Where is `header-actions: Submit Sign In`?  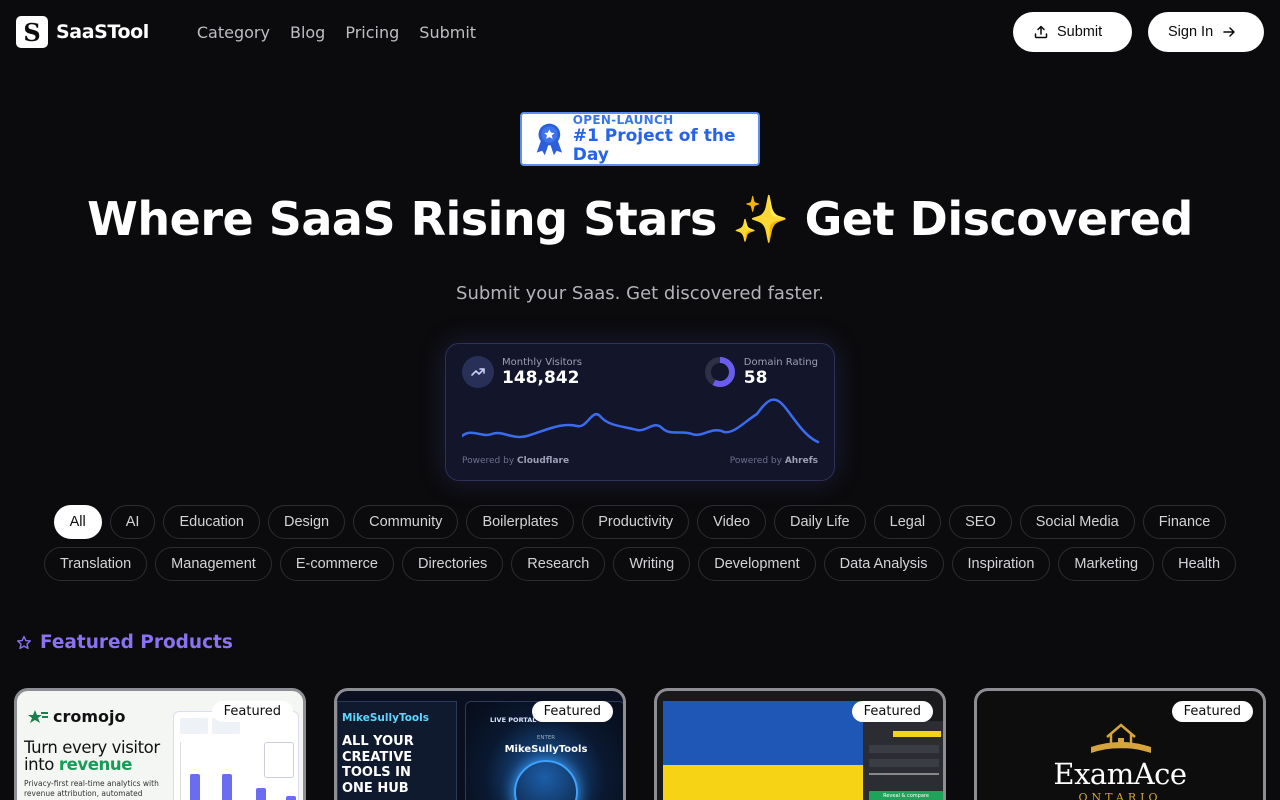
header-actions: Submit Sign In is located at coordinates (1138, 32).